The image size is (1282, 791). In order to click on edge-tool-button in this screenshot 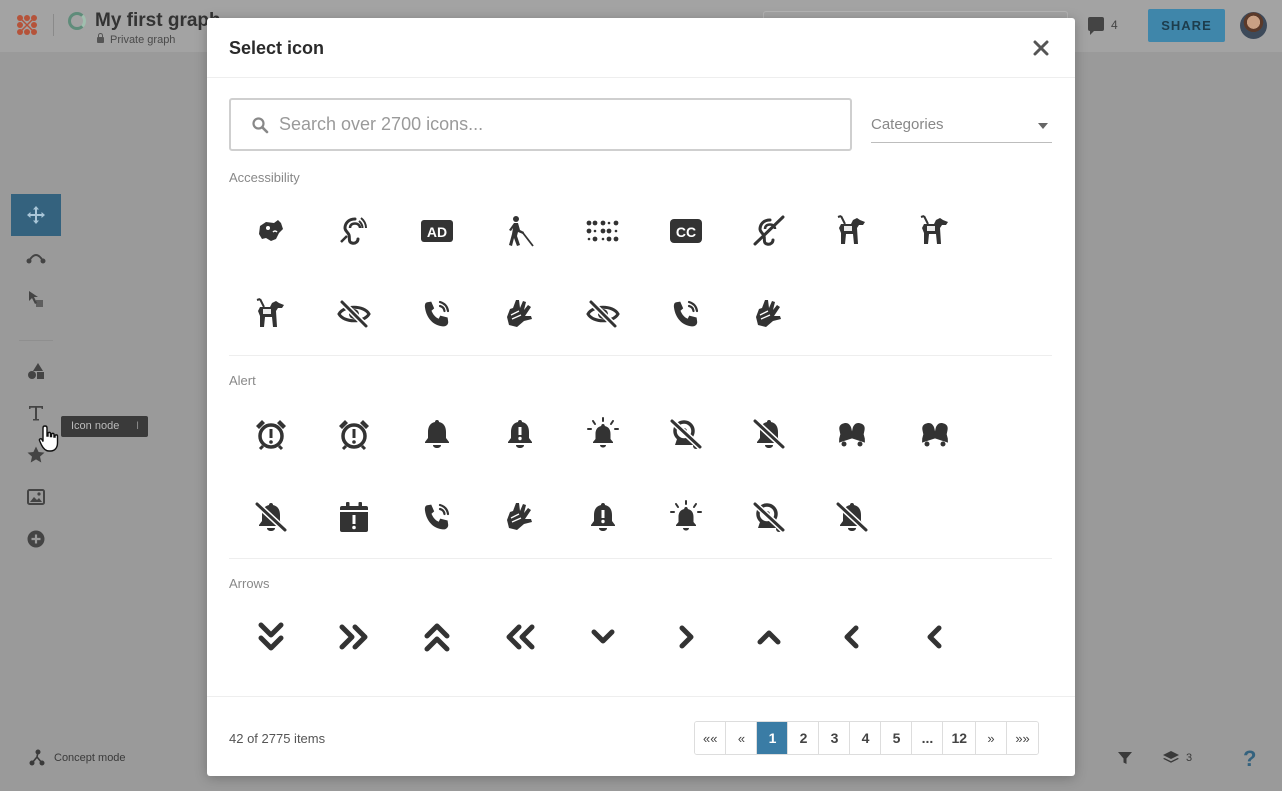, I will do `click(36, 257)`.